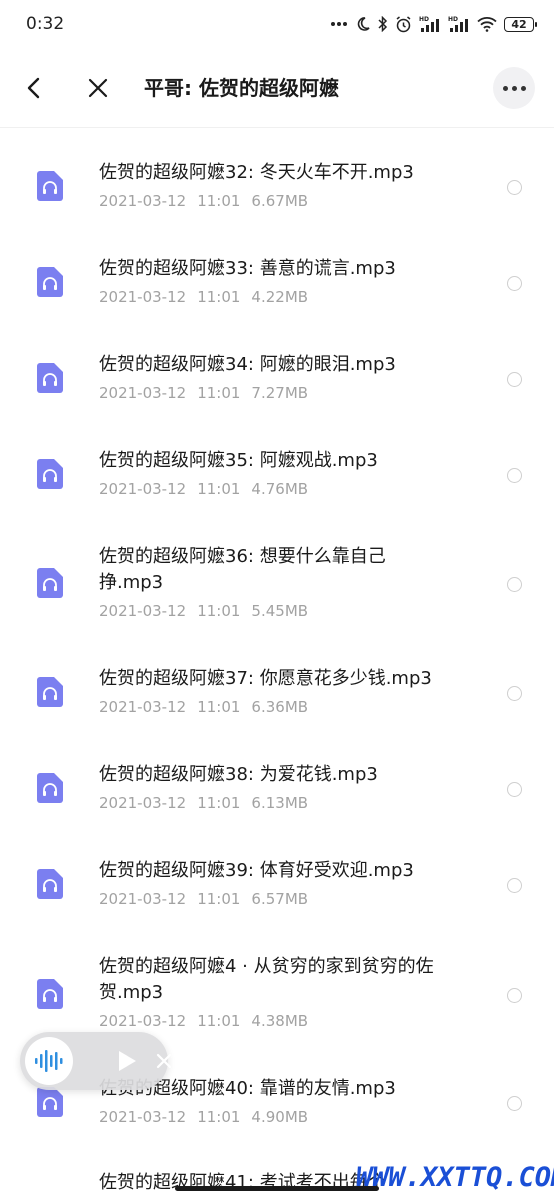  I want to click on audio-wave-button, so click(49, 1061).